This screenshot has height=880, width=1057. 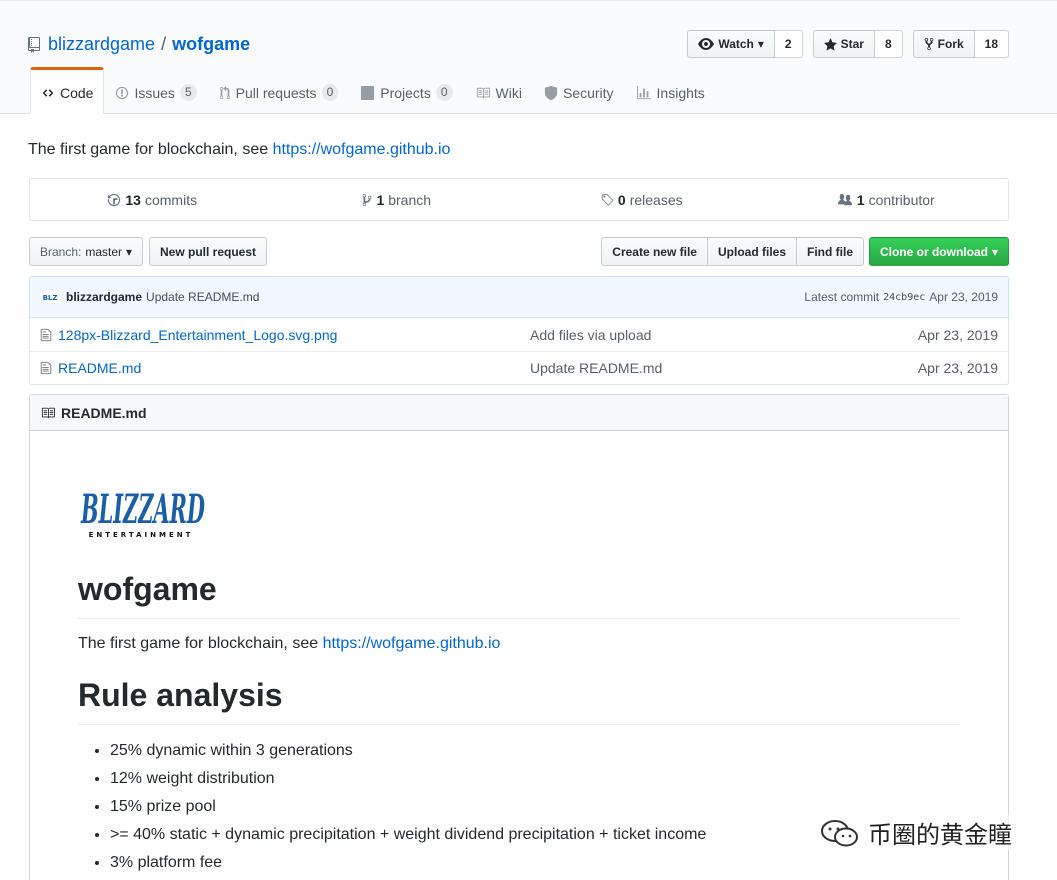 I want to click on description-text: The first game for blockchain, see, so click(x=150, y=149).